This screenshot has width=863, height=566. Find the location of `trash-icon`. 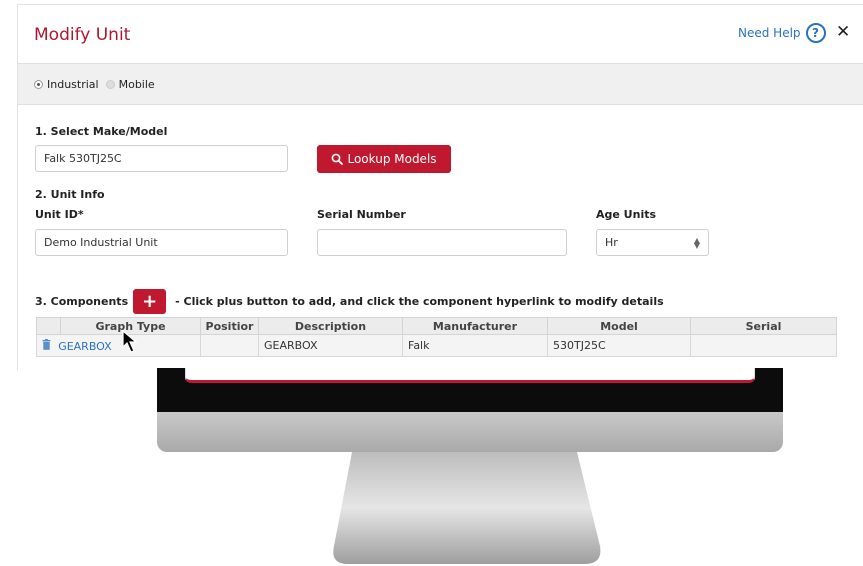

trash-icon is located at coordinates (48, 345).